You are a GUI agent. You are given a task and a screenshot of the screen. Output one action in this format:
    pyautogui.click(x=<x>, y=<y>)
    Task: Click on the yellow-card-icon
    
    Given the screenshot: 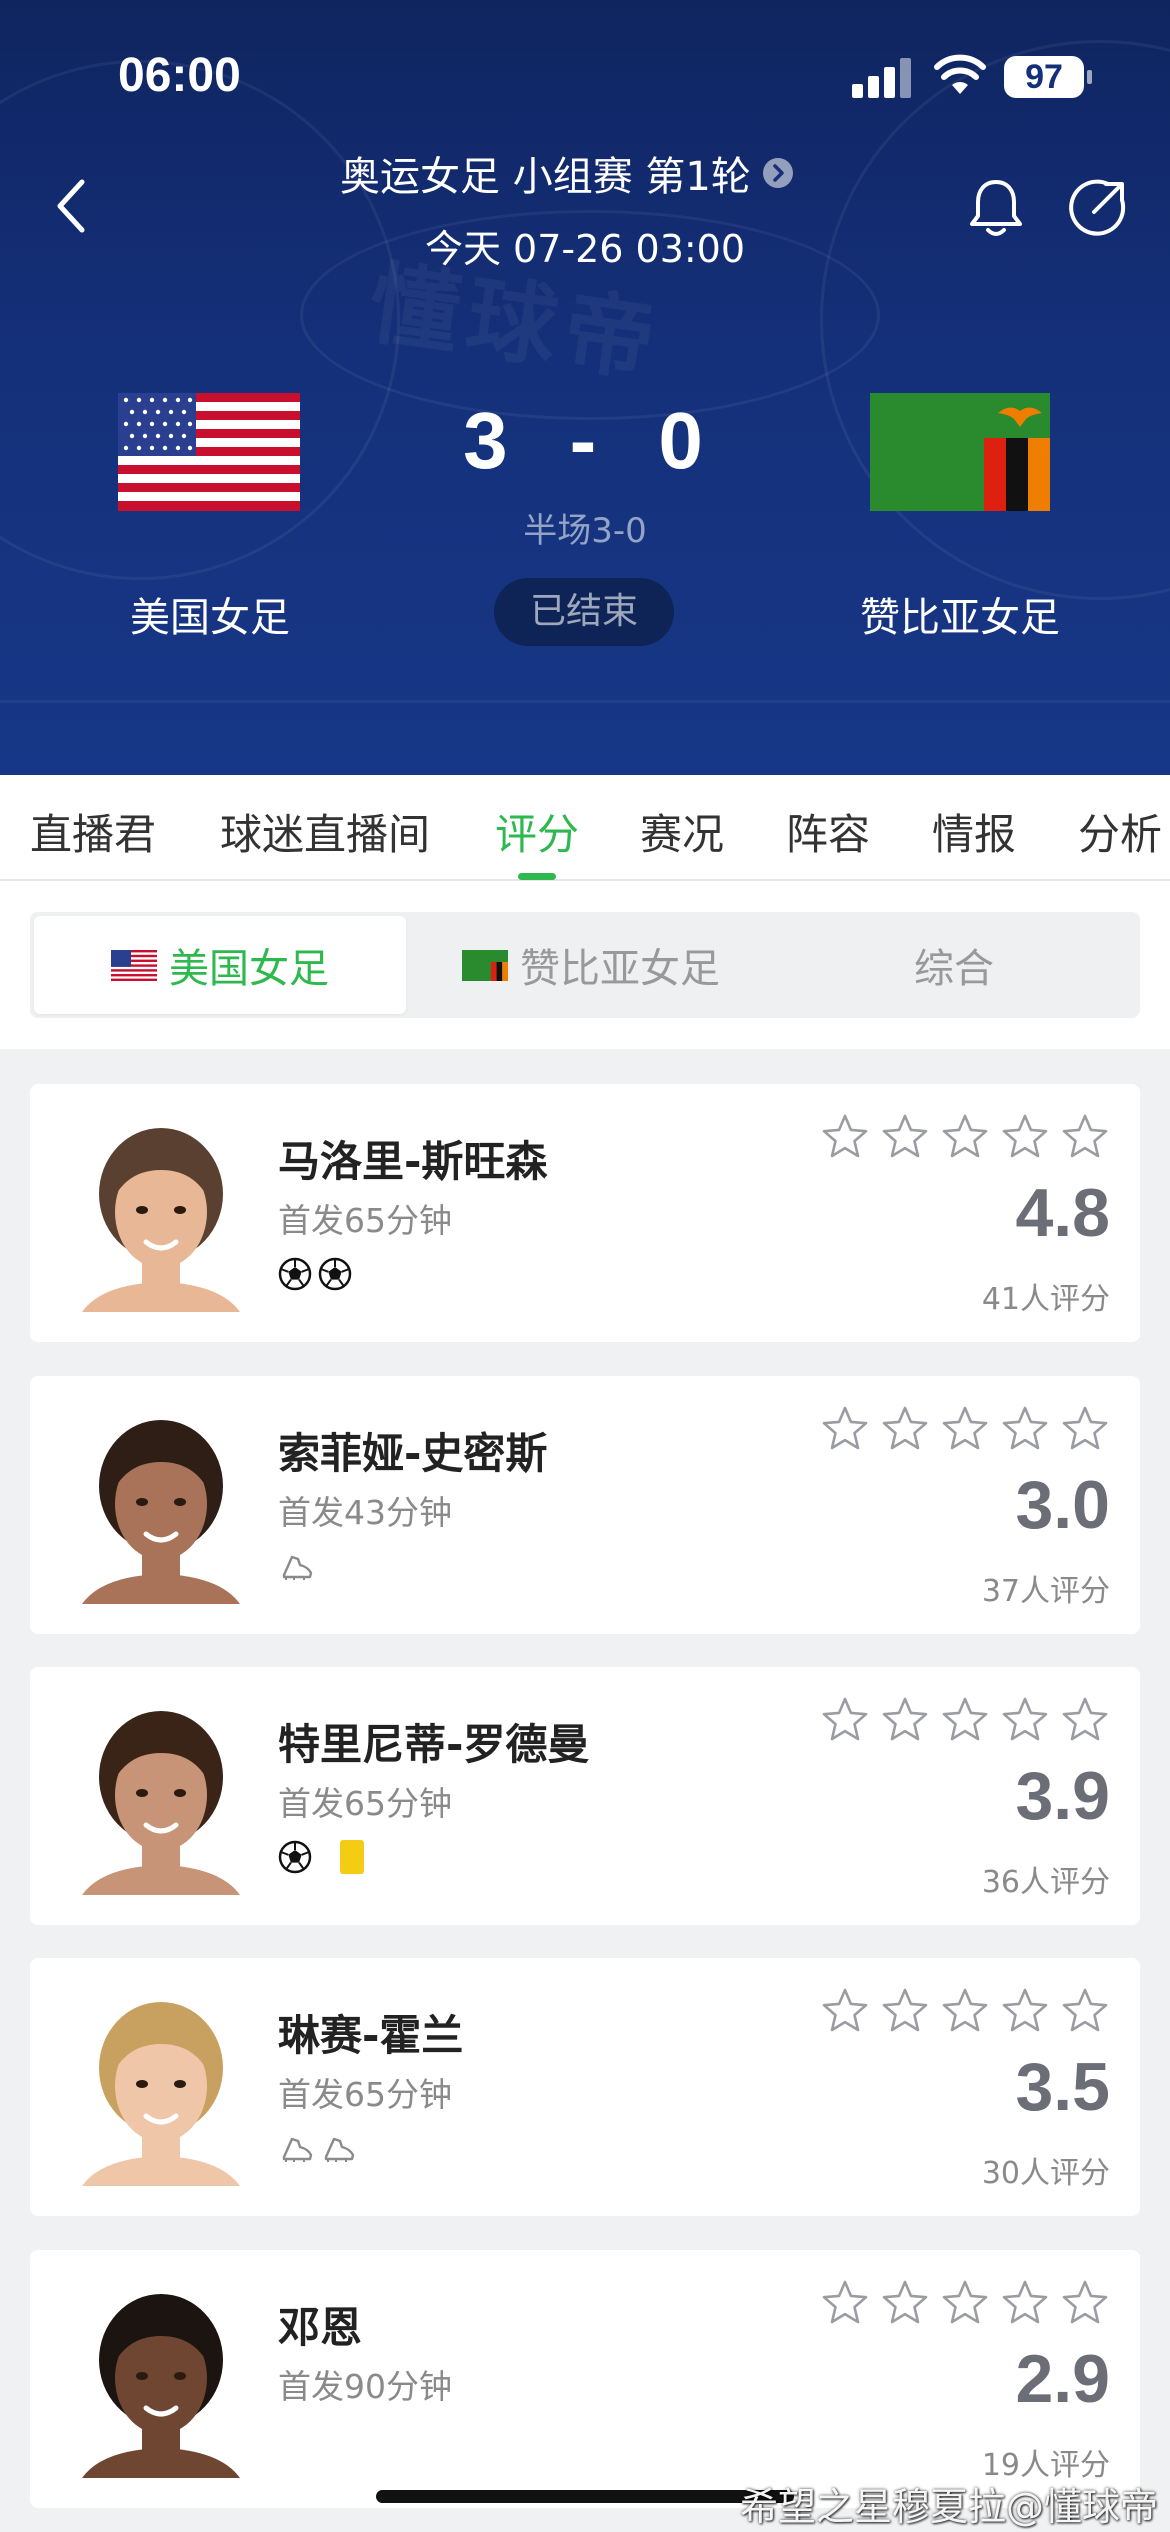 What is the action you would take?
    pyautogui.click(x=352, y=1857)
    